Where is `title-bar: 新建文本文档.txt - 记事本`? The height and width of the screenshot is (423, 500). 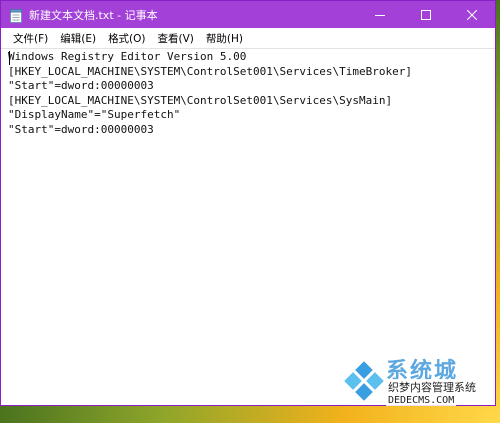 title-bar: 新建文本文档.txt - 记事本 is located at coordinates (248, 14).